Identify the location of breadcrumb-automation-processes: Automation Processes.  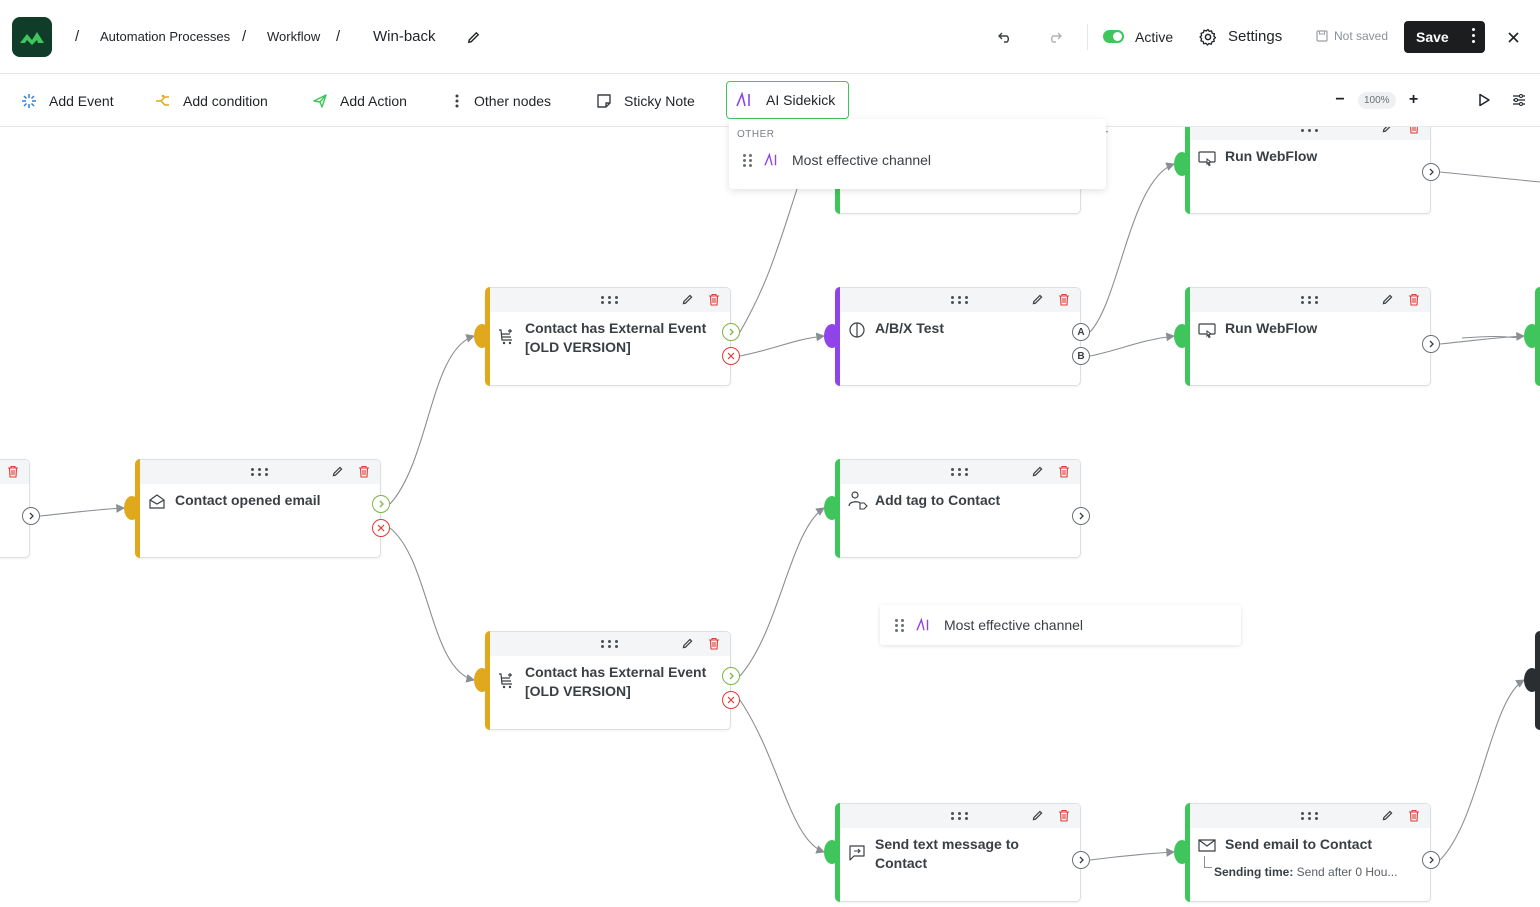
(165, 37).